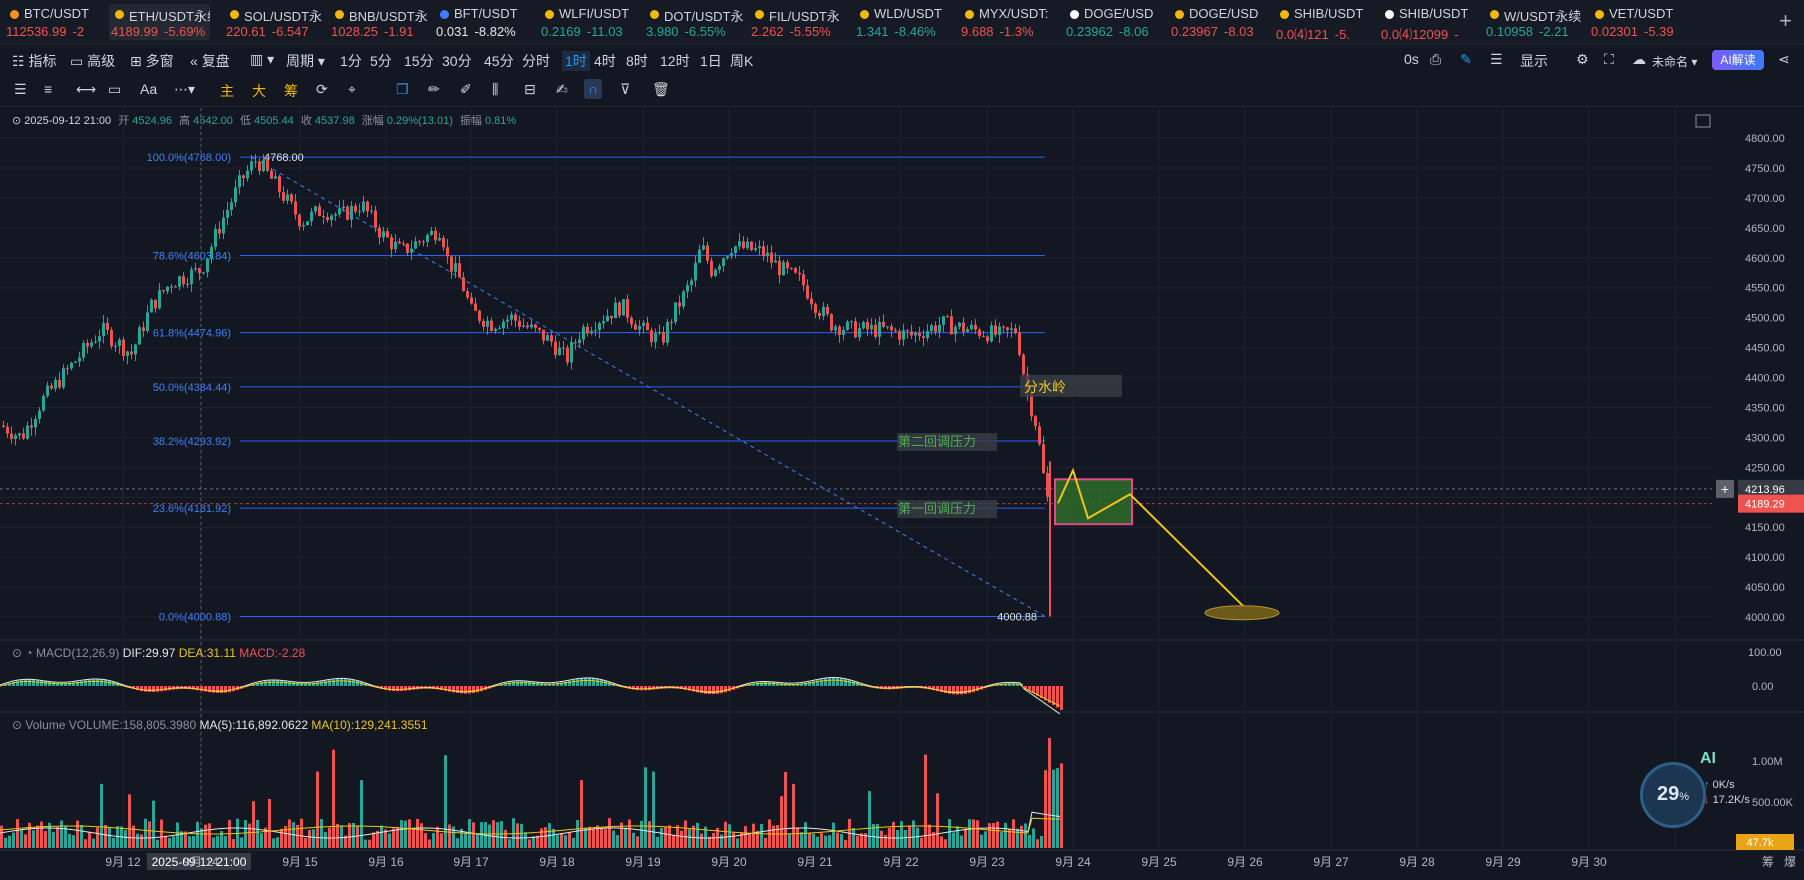  What do you see at coordinates (434, 89) in the screenshot?
I see `brush-icon: ✏` at bounding box center [434, 89].